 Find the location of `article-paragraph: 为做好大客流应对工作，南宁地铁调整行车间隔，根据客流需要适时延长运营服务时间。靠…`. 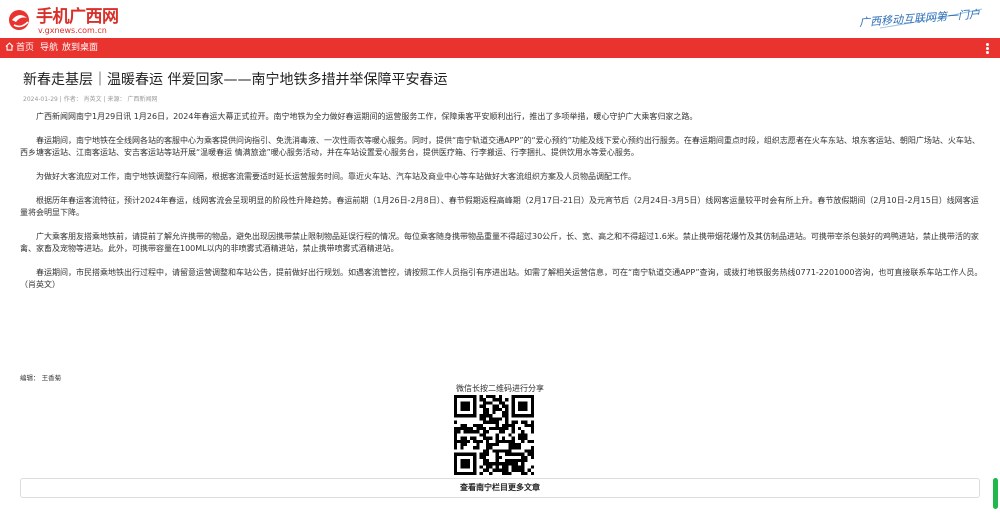

article-paragraph: 为做好大客流应对工作，南宁地铁调整行车间隔，根据客流需要适时延长运营服务时间。靠… is located at coordinates (336, 176).